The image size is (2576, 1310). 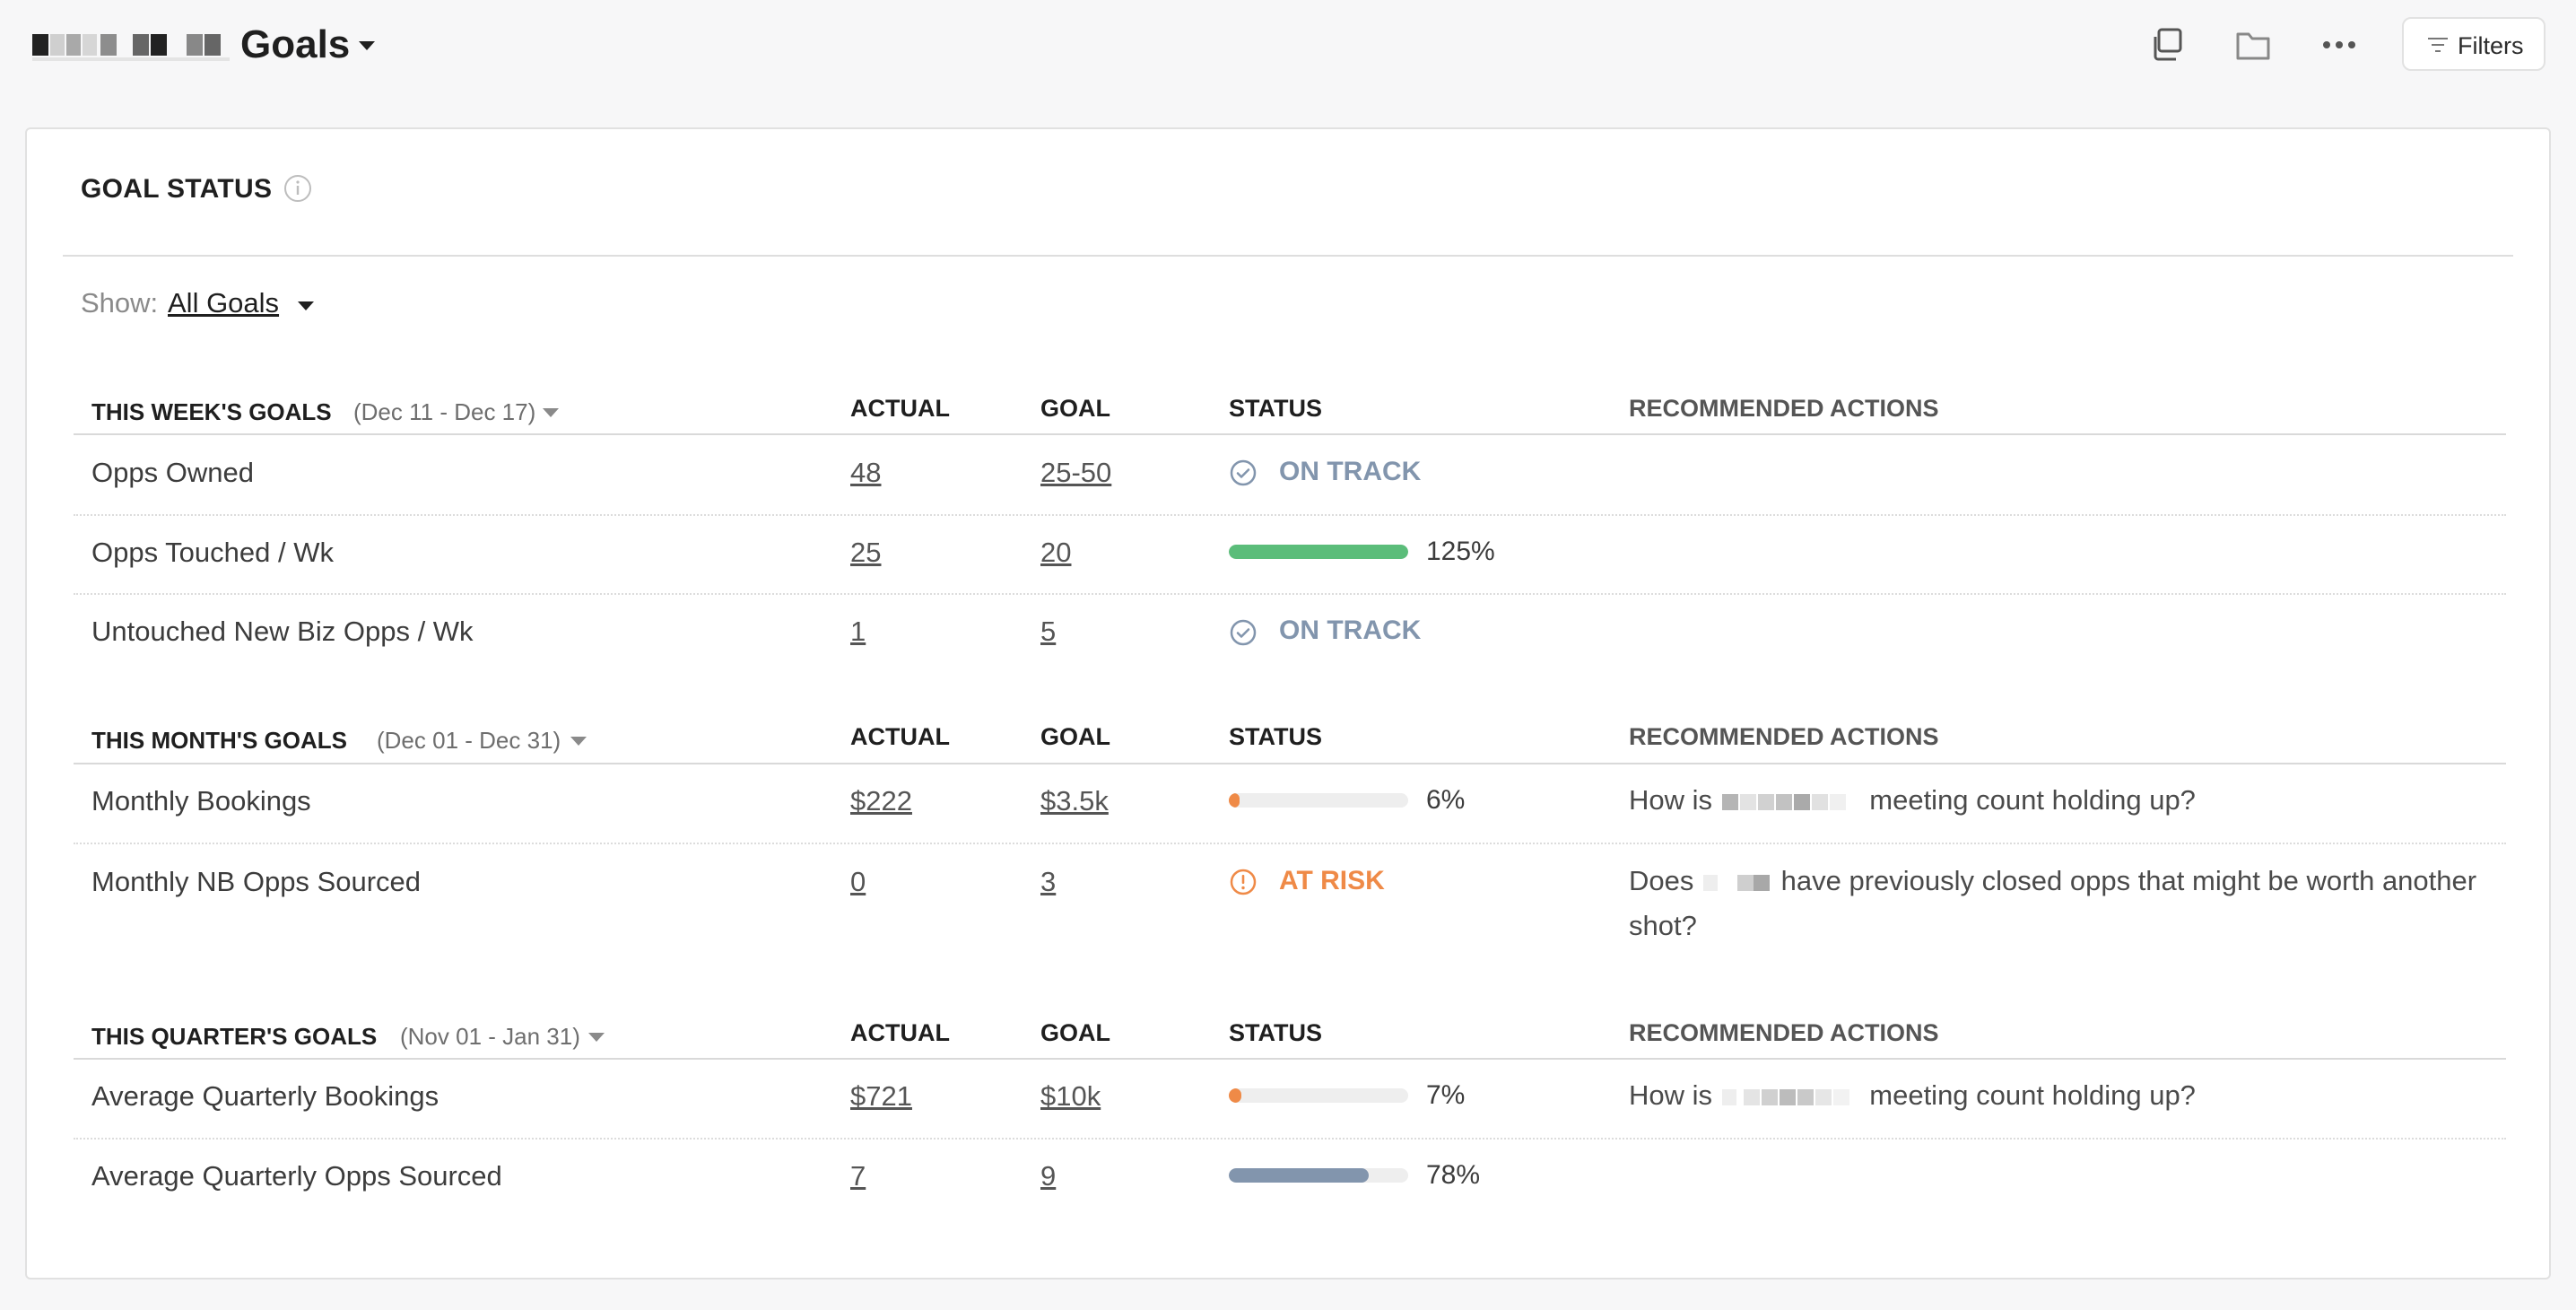 What do you see at coordinates (131, 48) in the screenshot?
I see `redacted-user-name` at bounding box center [131, 48].